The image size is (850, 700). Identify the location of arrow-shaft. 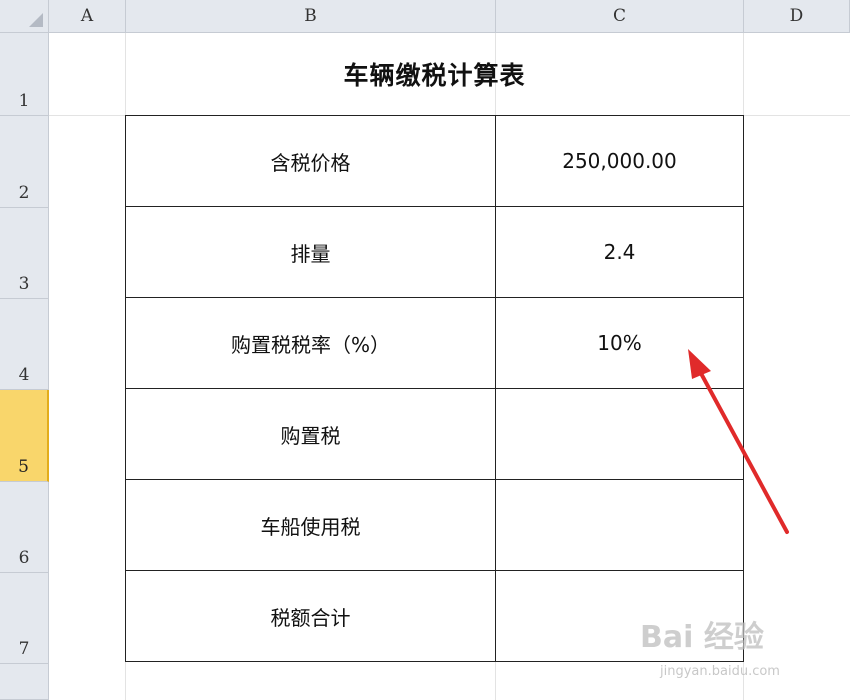
(742, 449).